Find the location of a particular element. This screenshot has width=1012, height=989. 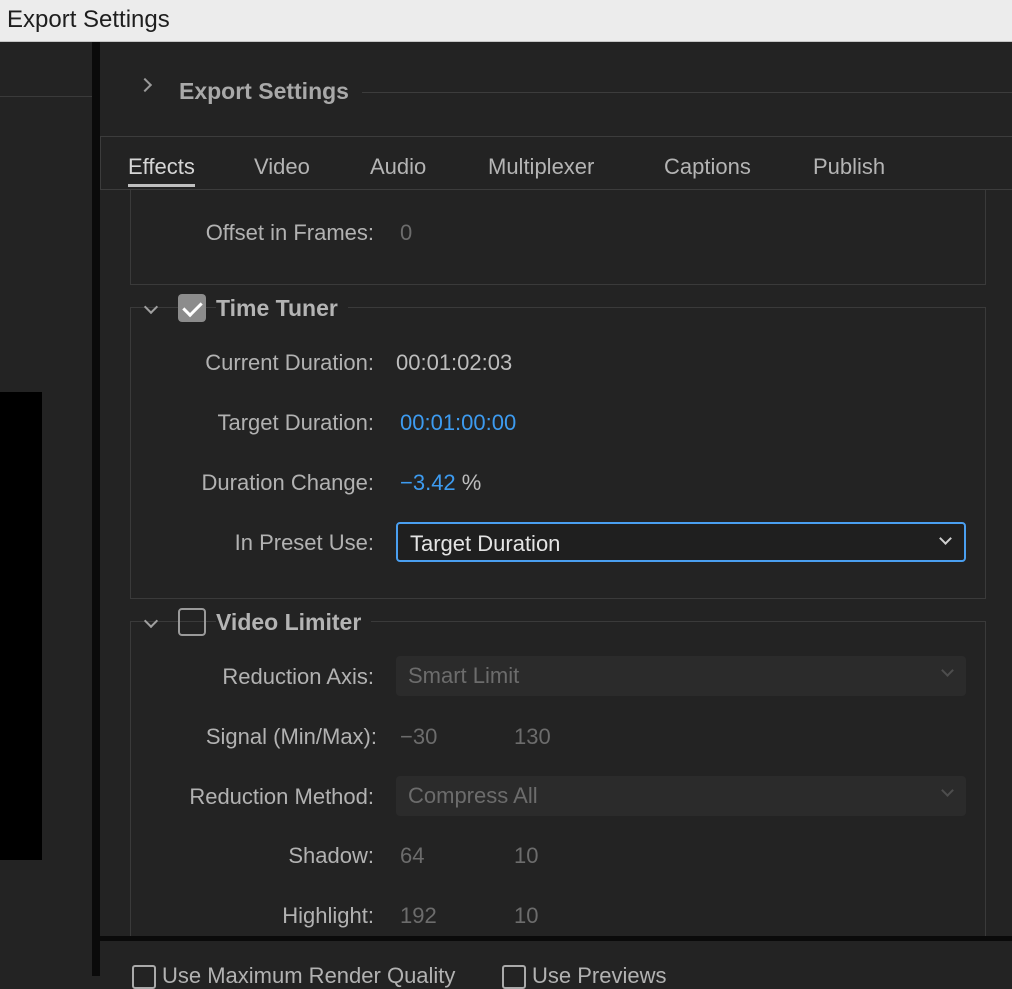

max-render-quality-checkbox is located at coordinates (144, 977).